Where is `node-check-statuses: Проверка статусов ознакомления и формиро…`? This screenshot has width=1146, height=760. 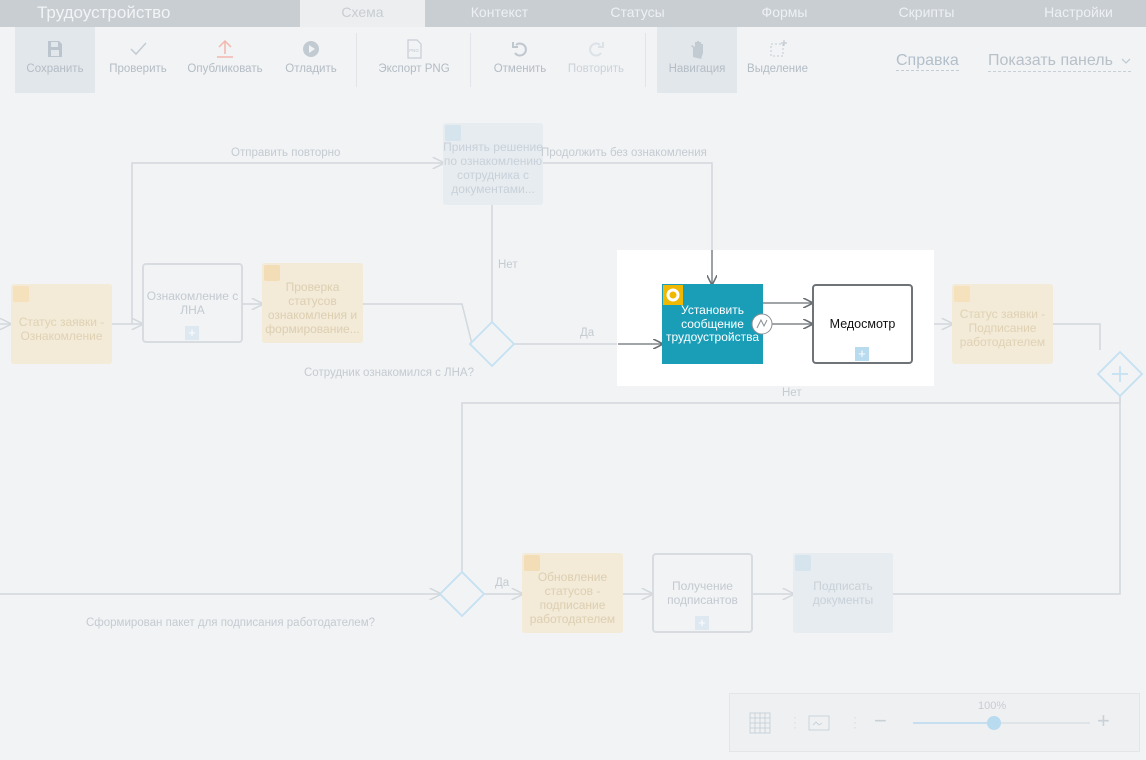 node-check-statuses: Проверка статусов ознакомления и формиро… is located at coordinates (312, 303).